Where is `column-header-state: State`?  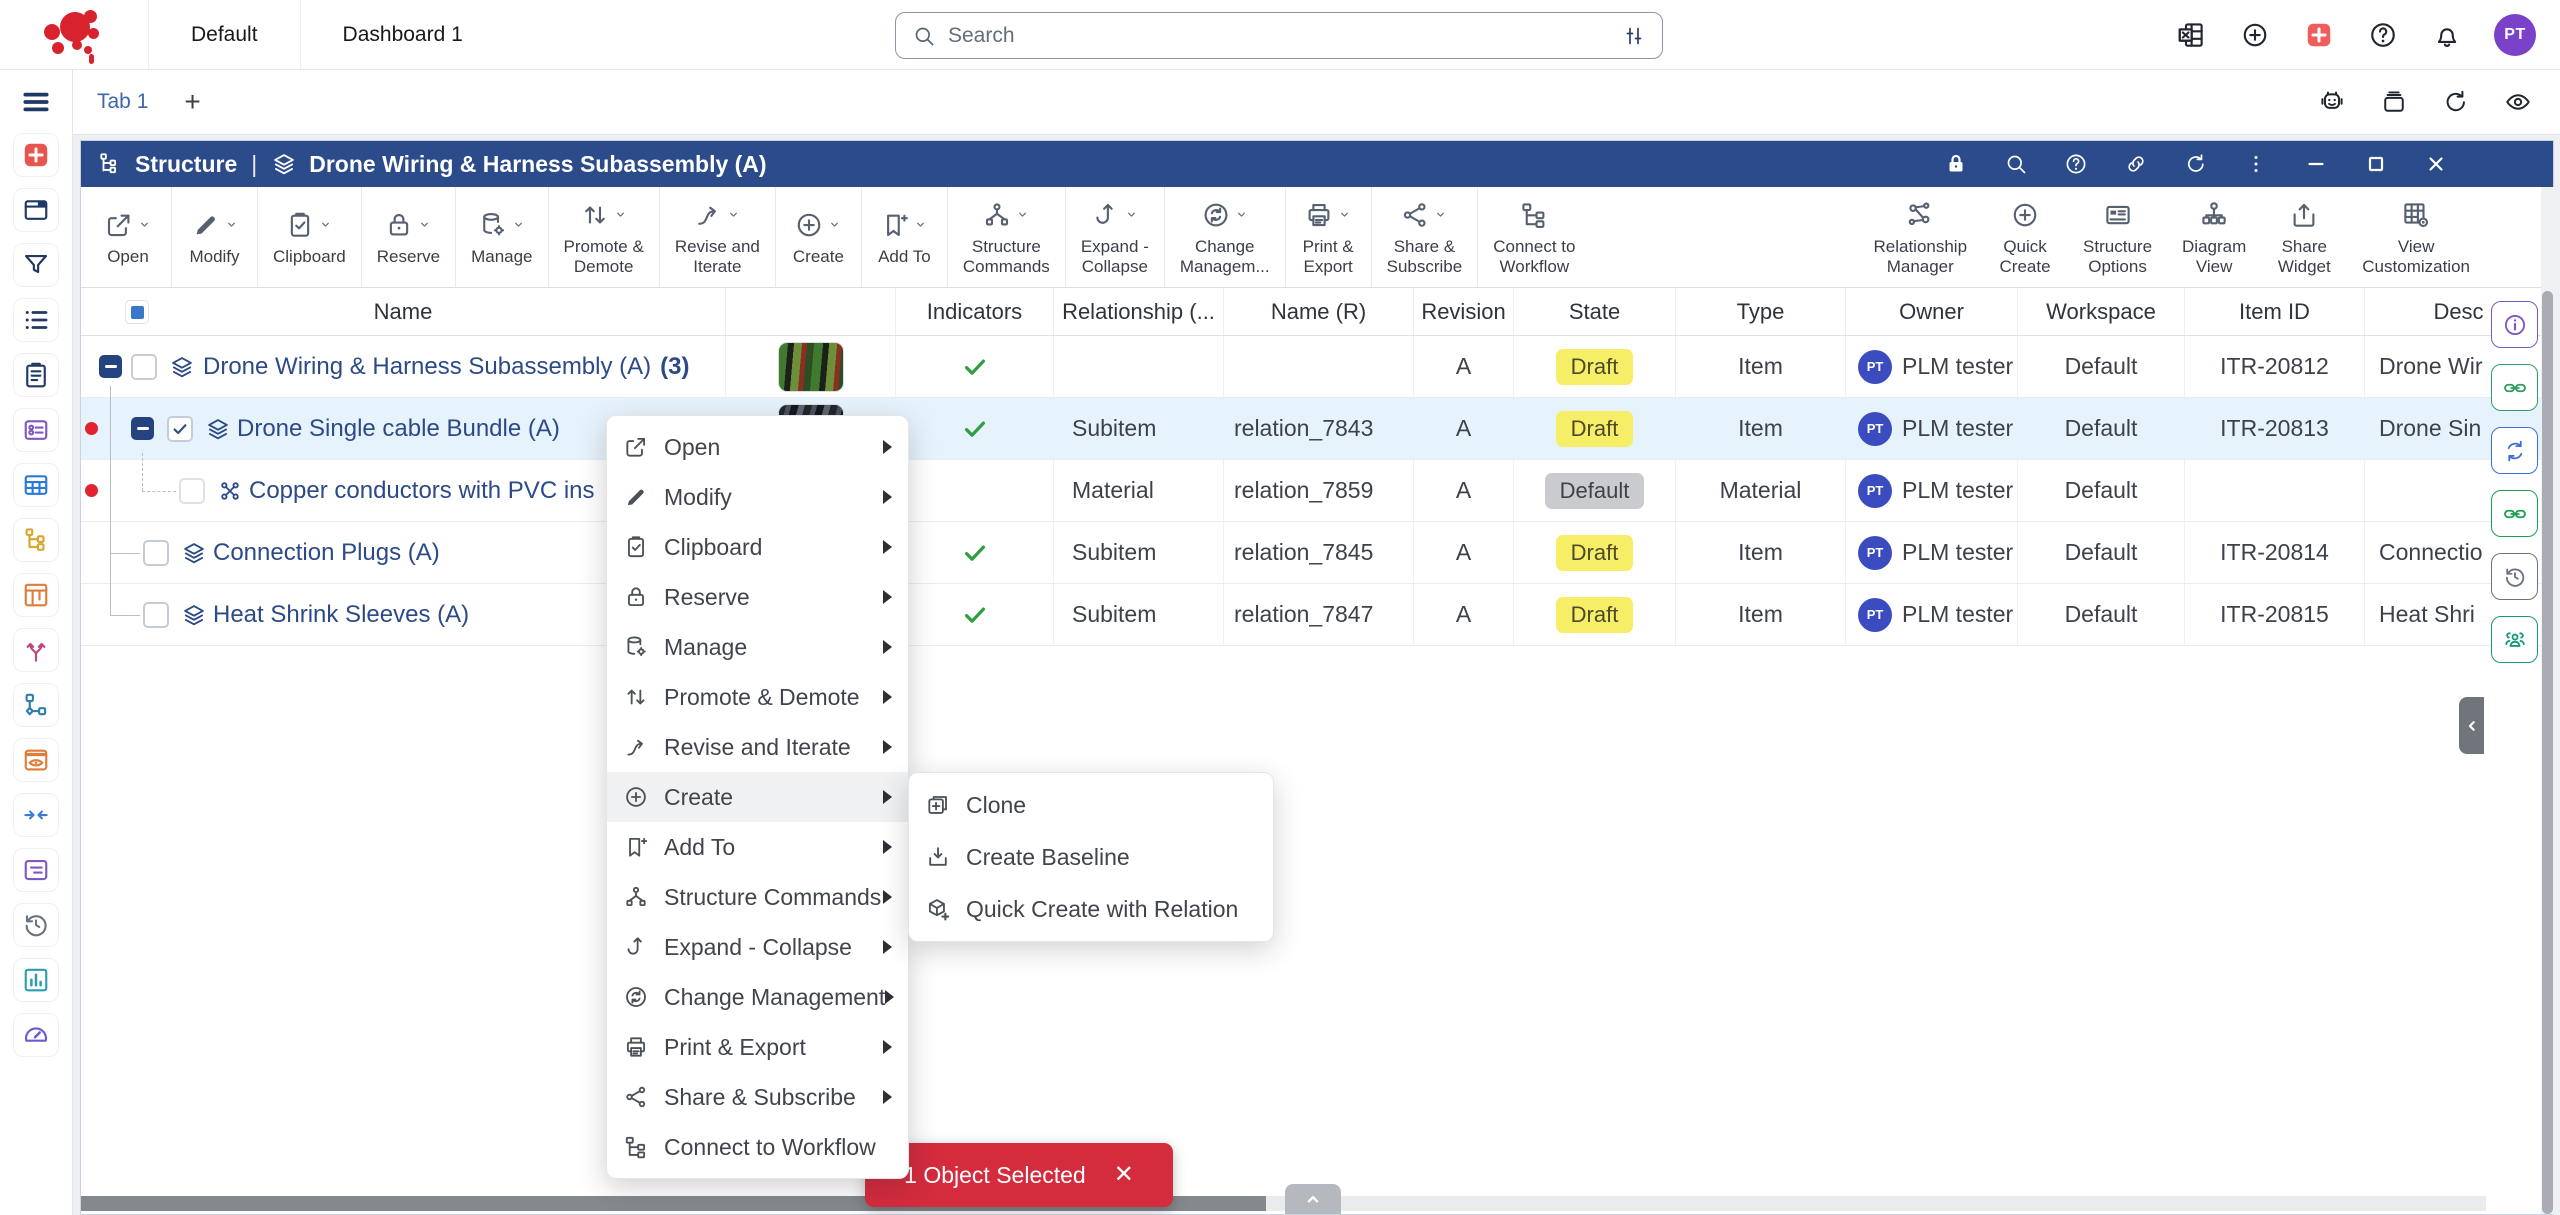
column-header-state: State is located at coordinates (1595, 311).